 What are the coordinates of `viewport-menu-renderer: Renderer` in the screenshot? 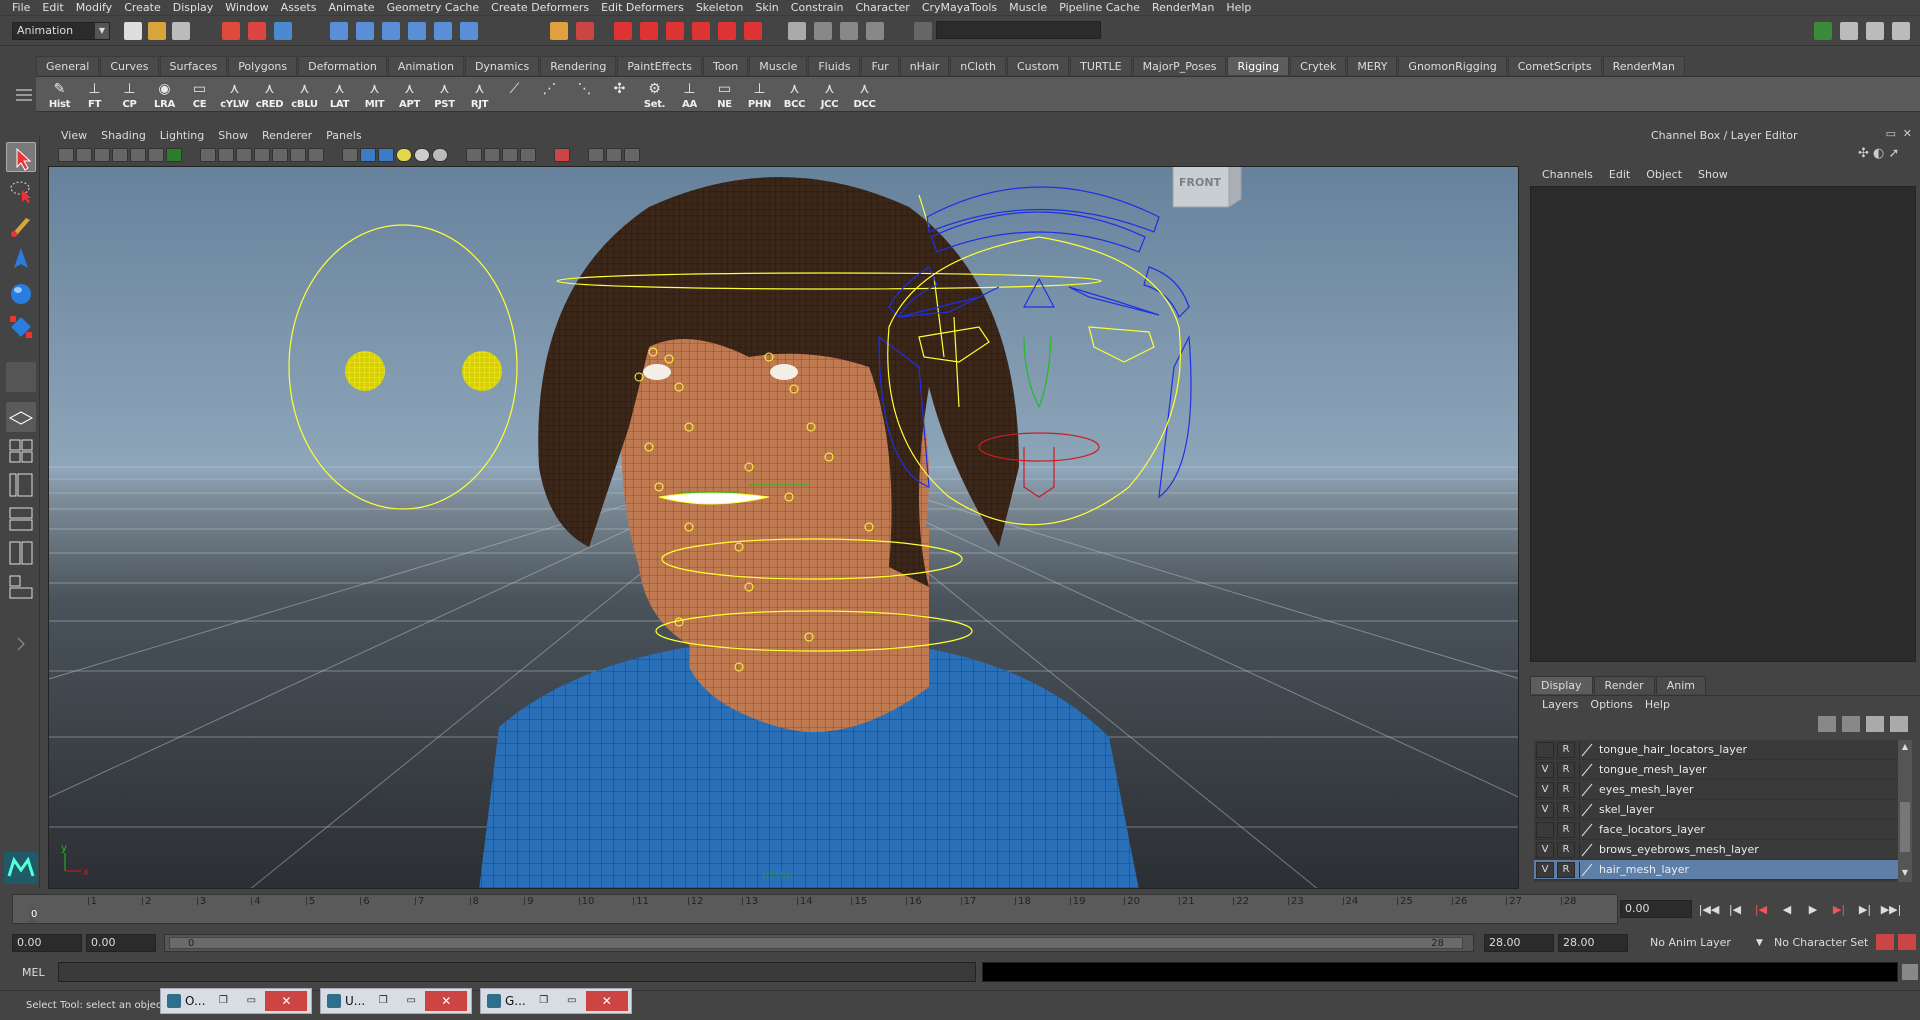 It's located at (287, 135).